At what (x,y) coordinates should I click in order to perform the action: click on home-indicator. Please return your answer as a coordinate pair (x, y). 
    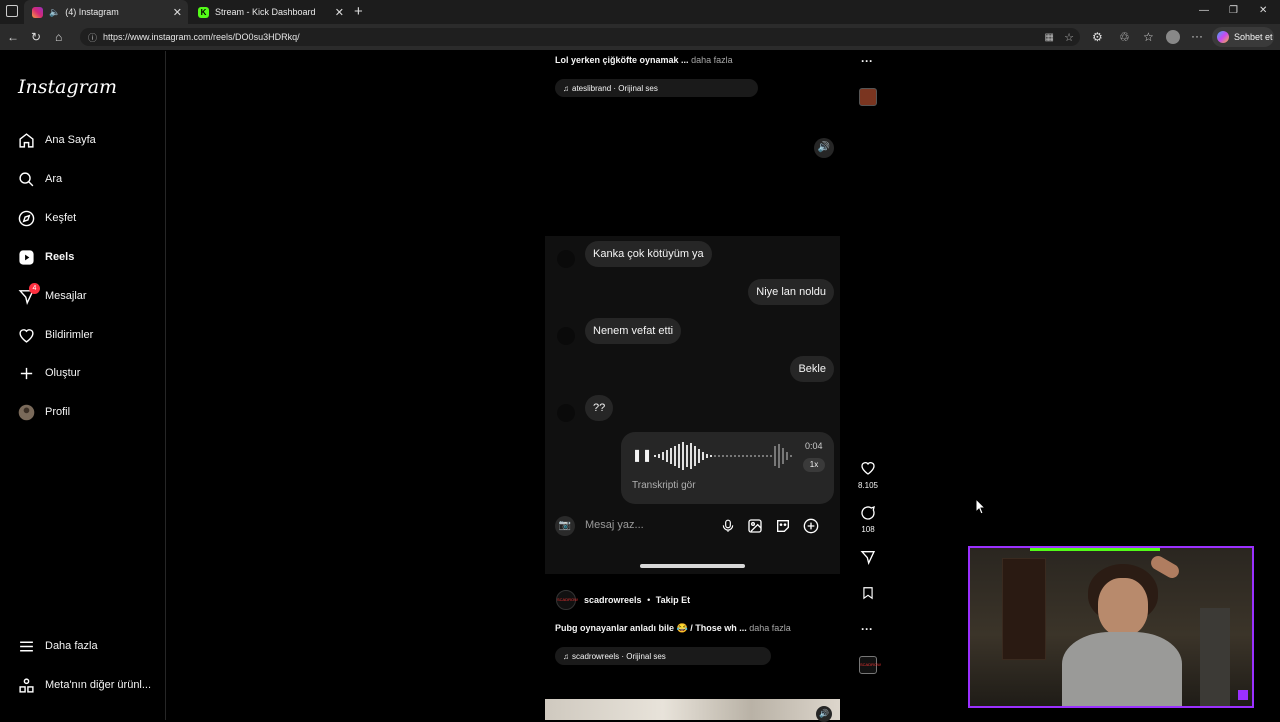
    Looking at the image, I should click on (692, 566).